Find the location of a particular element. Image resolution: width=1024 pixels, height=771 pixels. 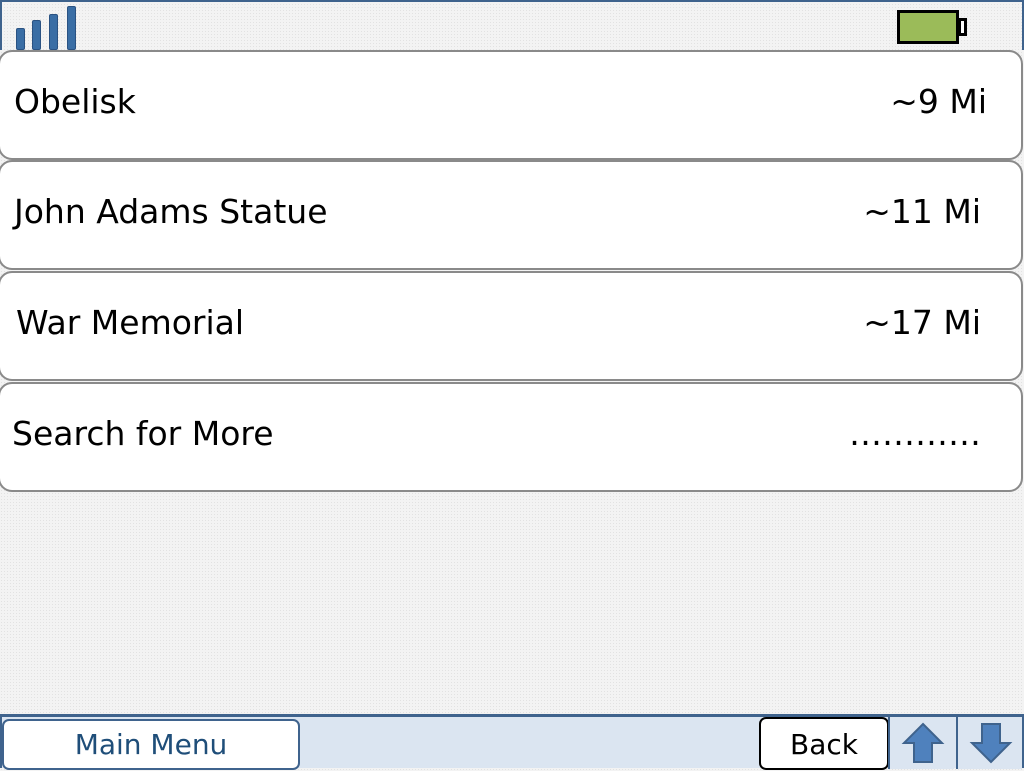

signal-strength-icon is located at coordinates (49, 28).